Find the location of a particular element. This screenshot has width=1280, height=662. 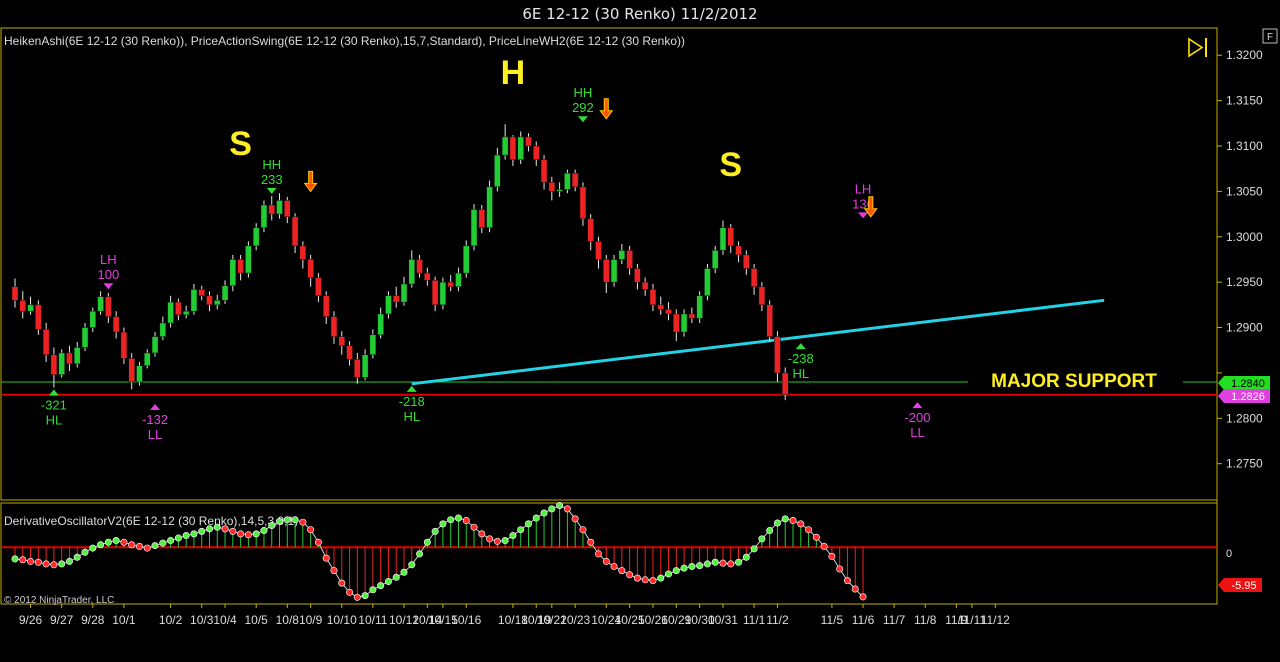

price-tag-magenta-text: 1.2826 is located at coordinates (1248, 397).